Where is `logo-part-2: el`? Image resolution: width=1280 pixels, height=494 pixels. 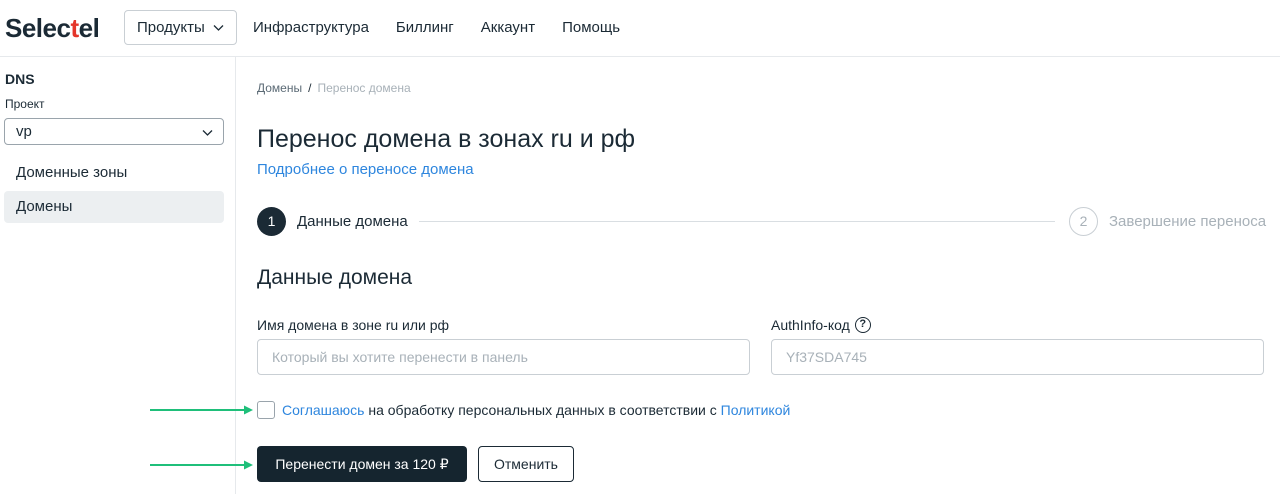 logo-part-2: el is located at coordinates (89, 28).